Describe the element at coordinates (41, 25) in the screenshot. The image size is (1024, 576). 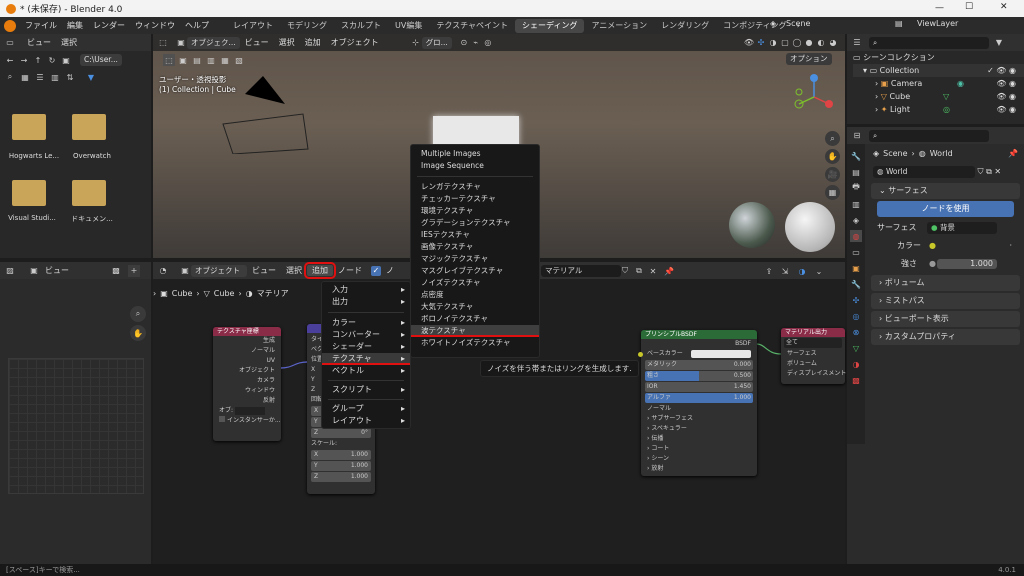
I see `menu-file: ファイル` at that location.